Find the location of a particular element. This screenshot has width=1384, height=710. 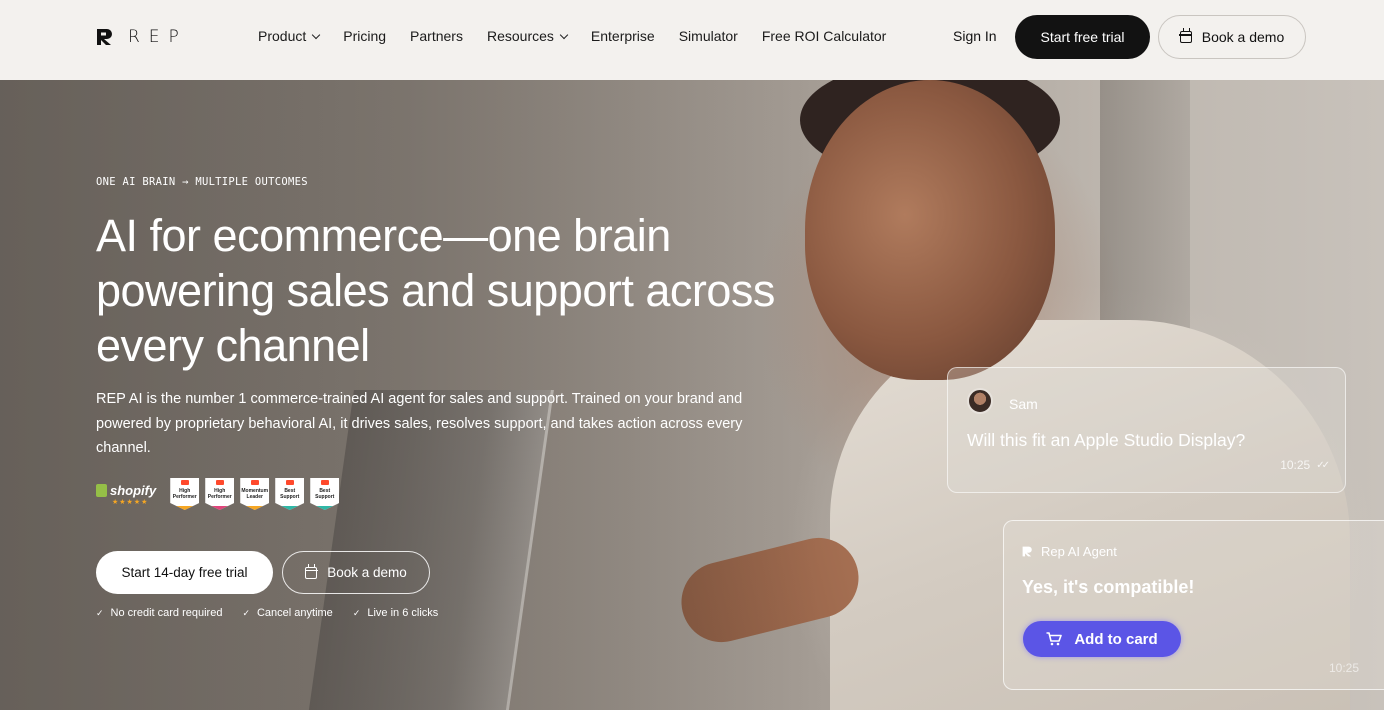

button-label: Add to card is located at coordinates (1116, 639).